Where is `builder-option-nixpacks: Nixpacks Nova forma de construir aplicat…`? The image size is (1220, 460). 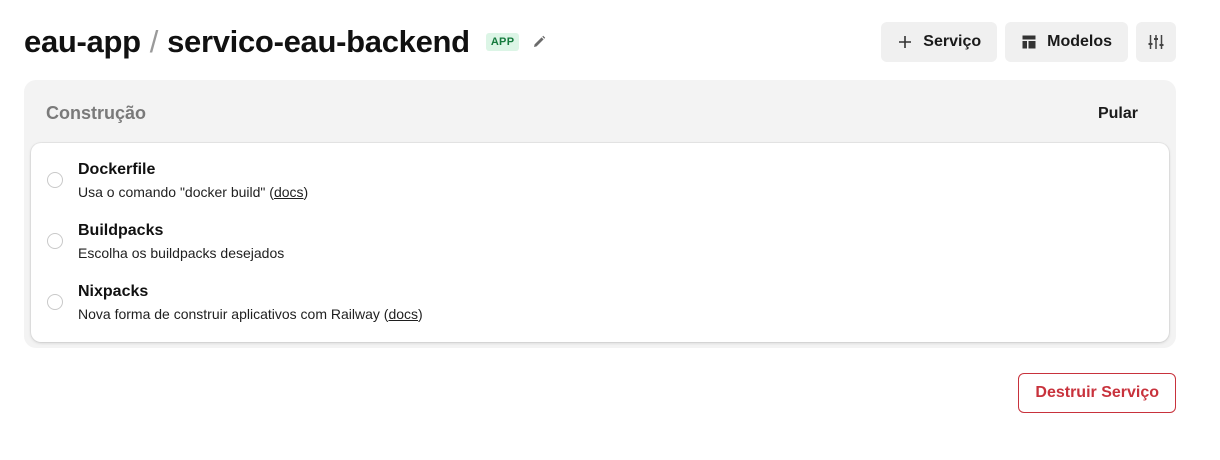
builder-option-nixpacks: Nixpacks Nova forma de construir aplicat… is located at coordinates (600, 312).